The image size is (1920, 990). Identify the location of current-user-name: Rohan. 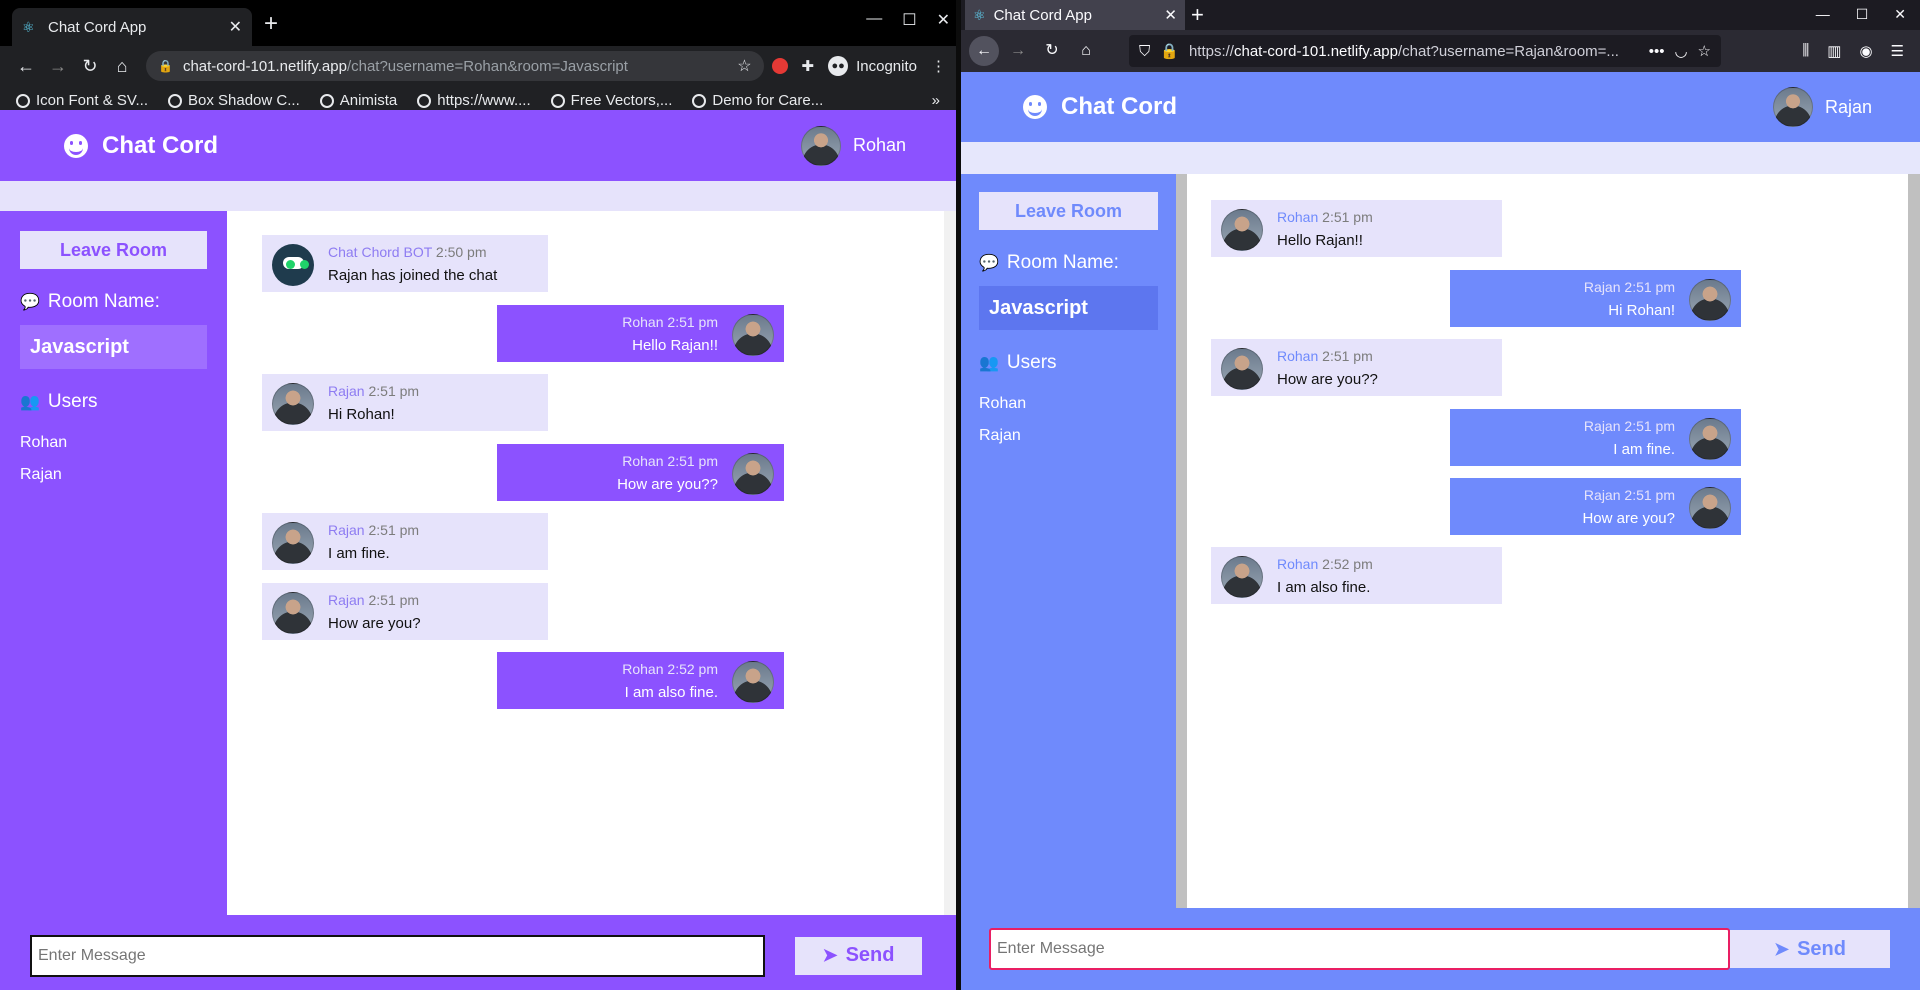
(879, 145).